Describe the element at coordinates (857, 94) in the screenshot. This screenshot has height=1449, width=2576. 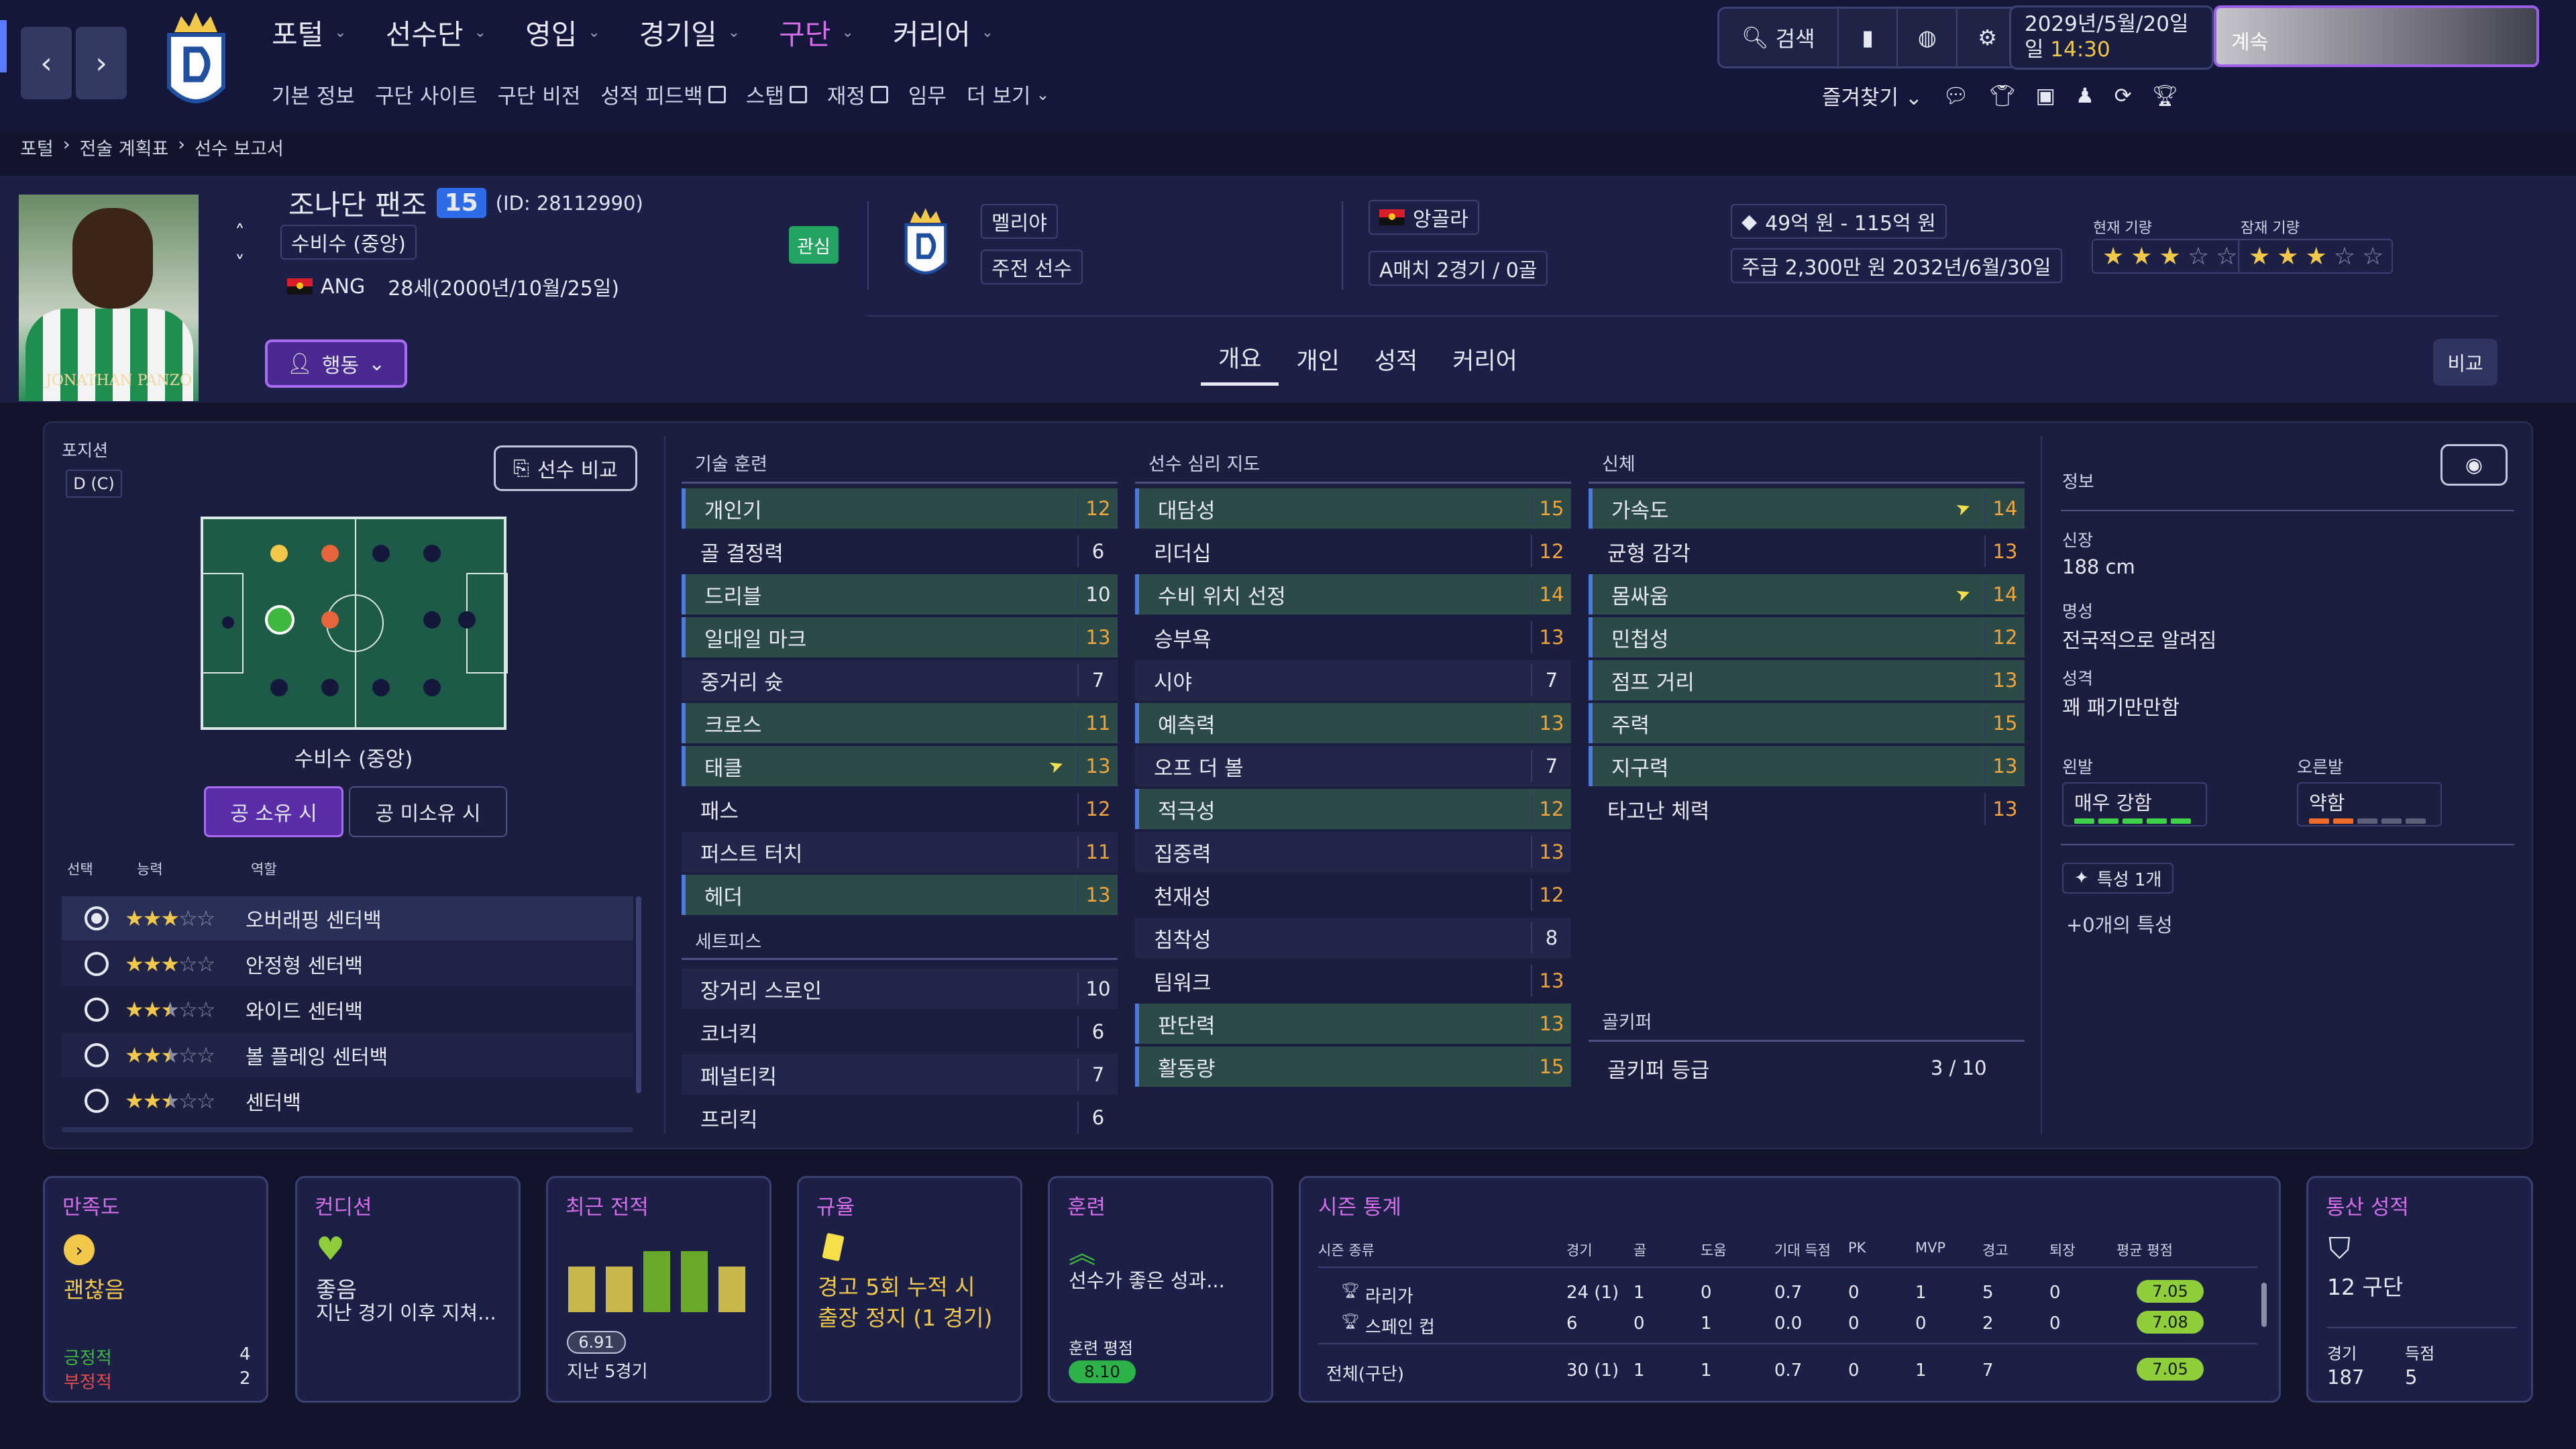
I see `subnav-finance: 재정` at that location.